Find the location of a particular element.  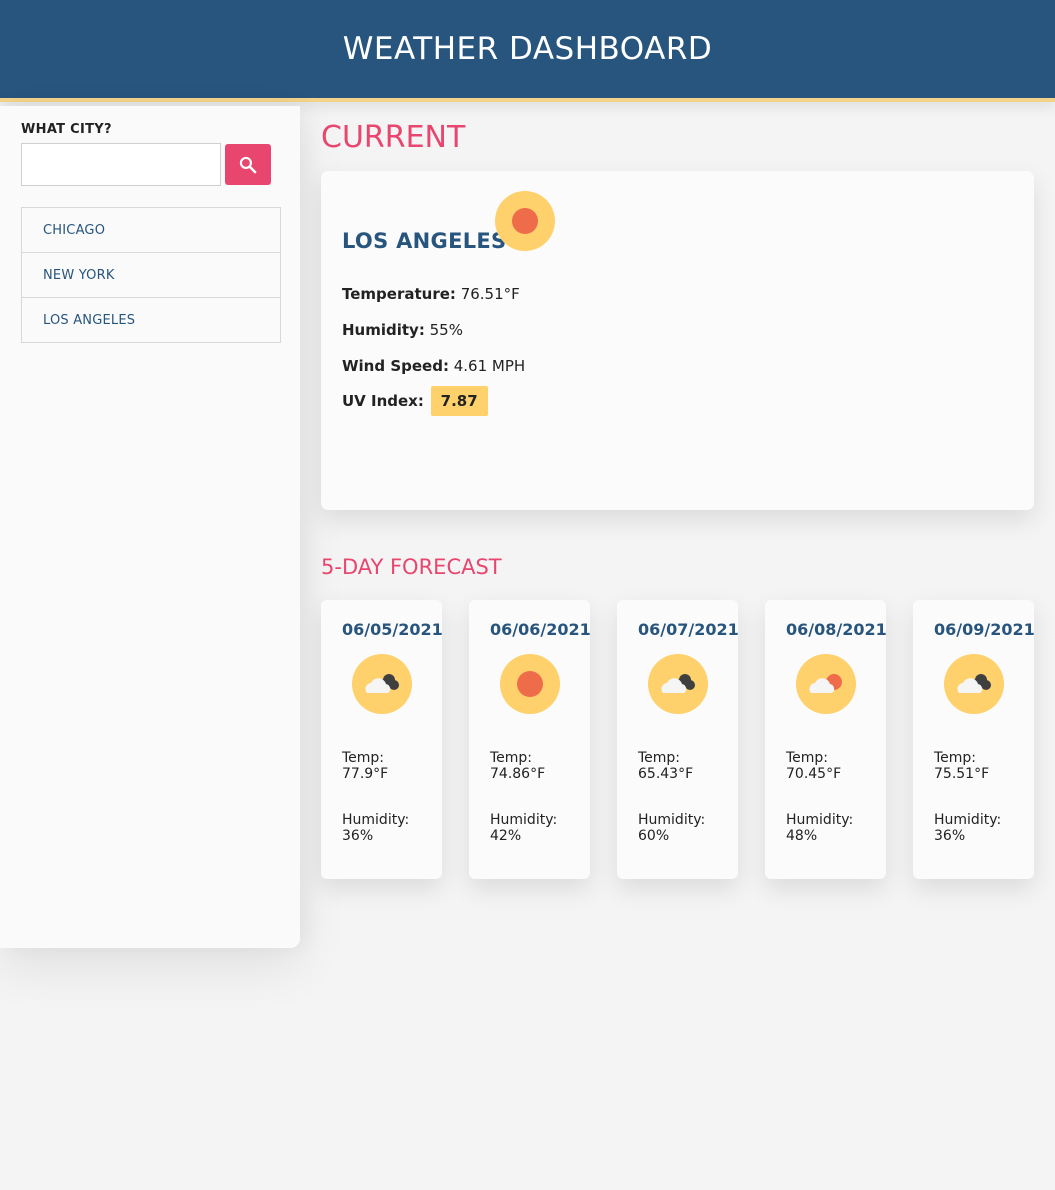

current-city-name: LOS ANGELES is located at coordinates (424, 241).